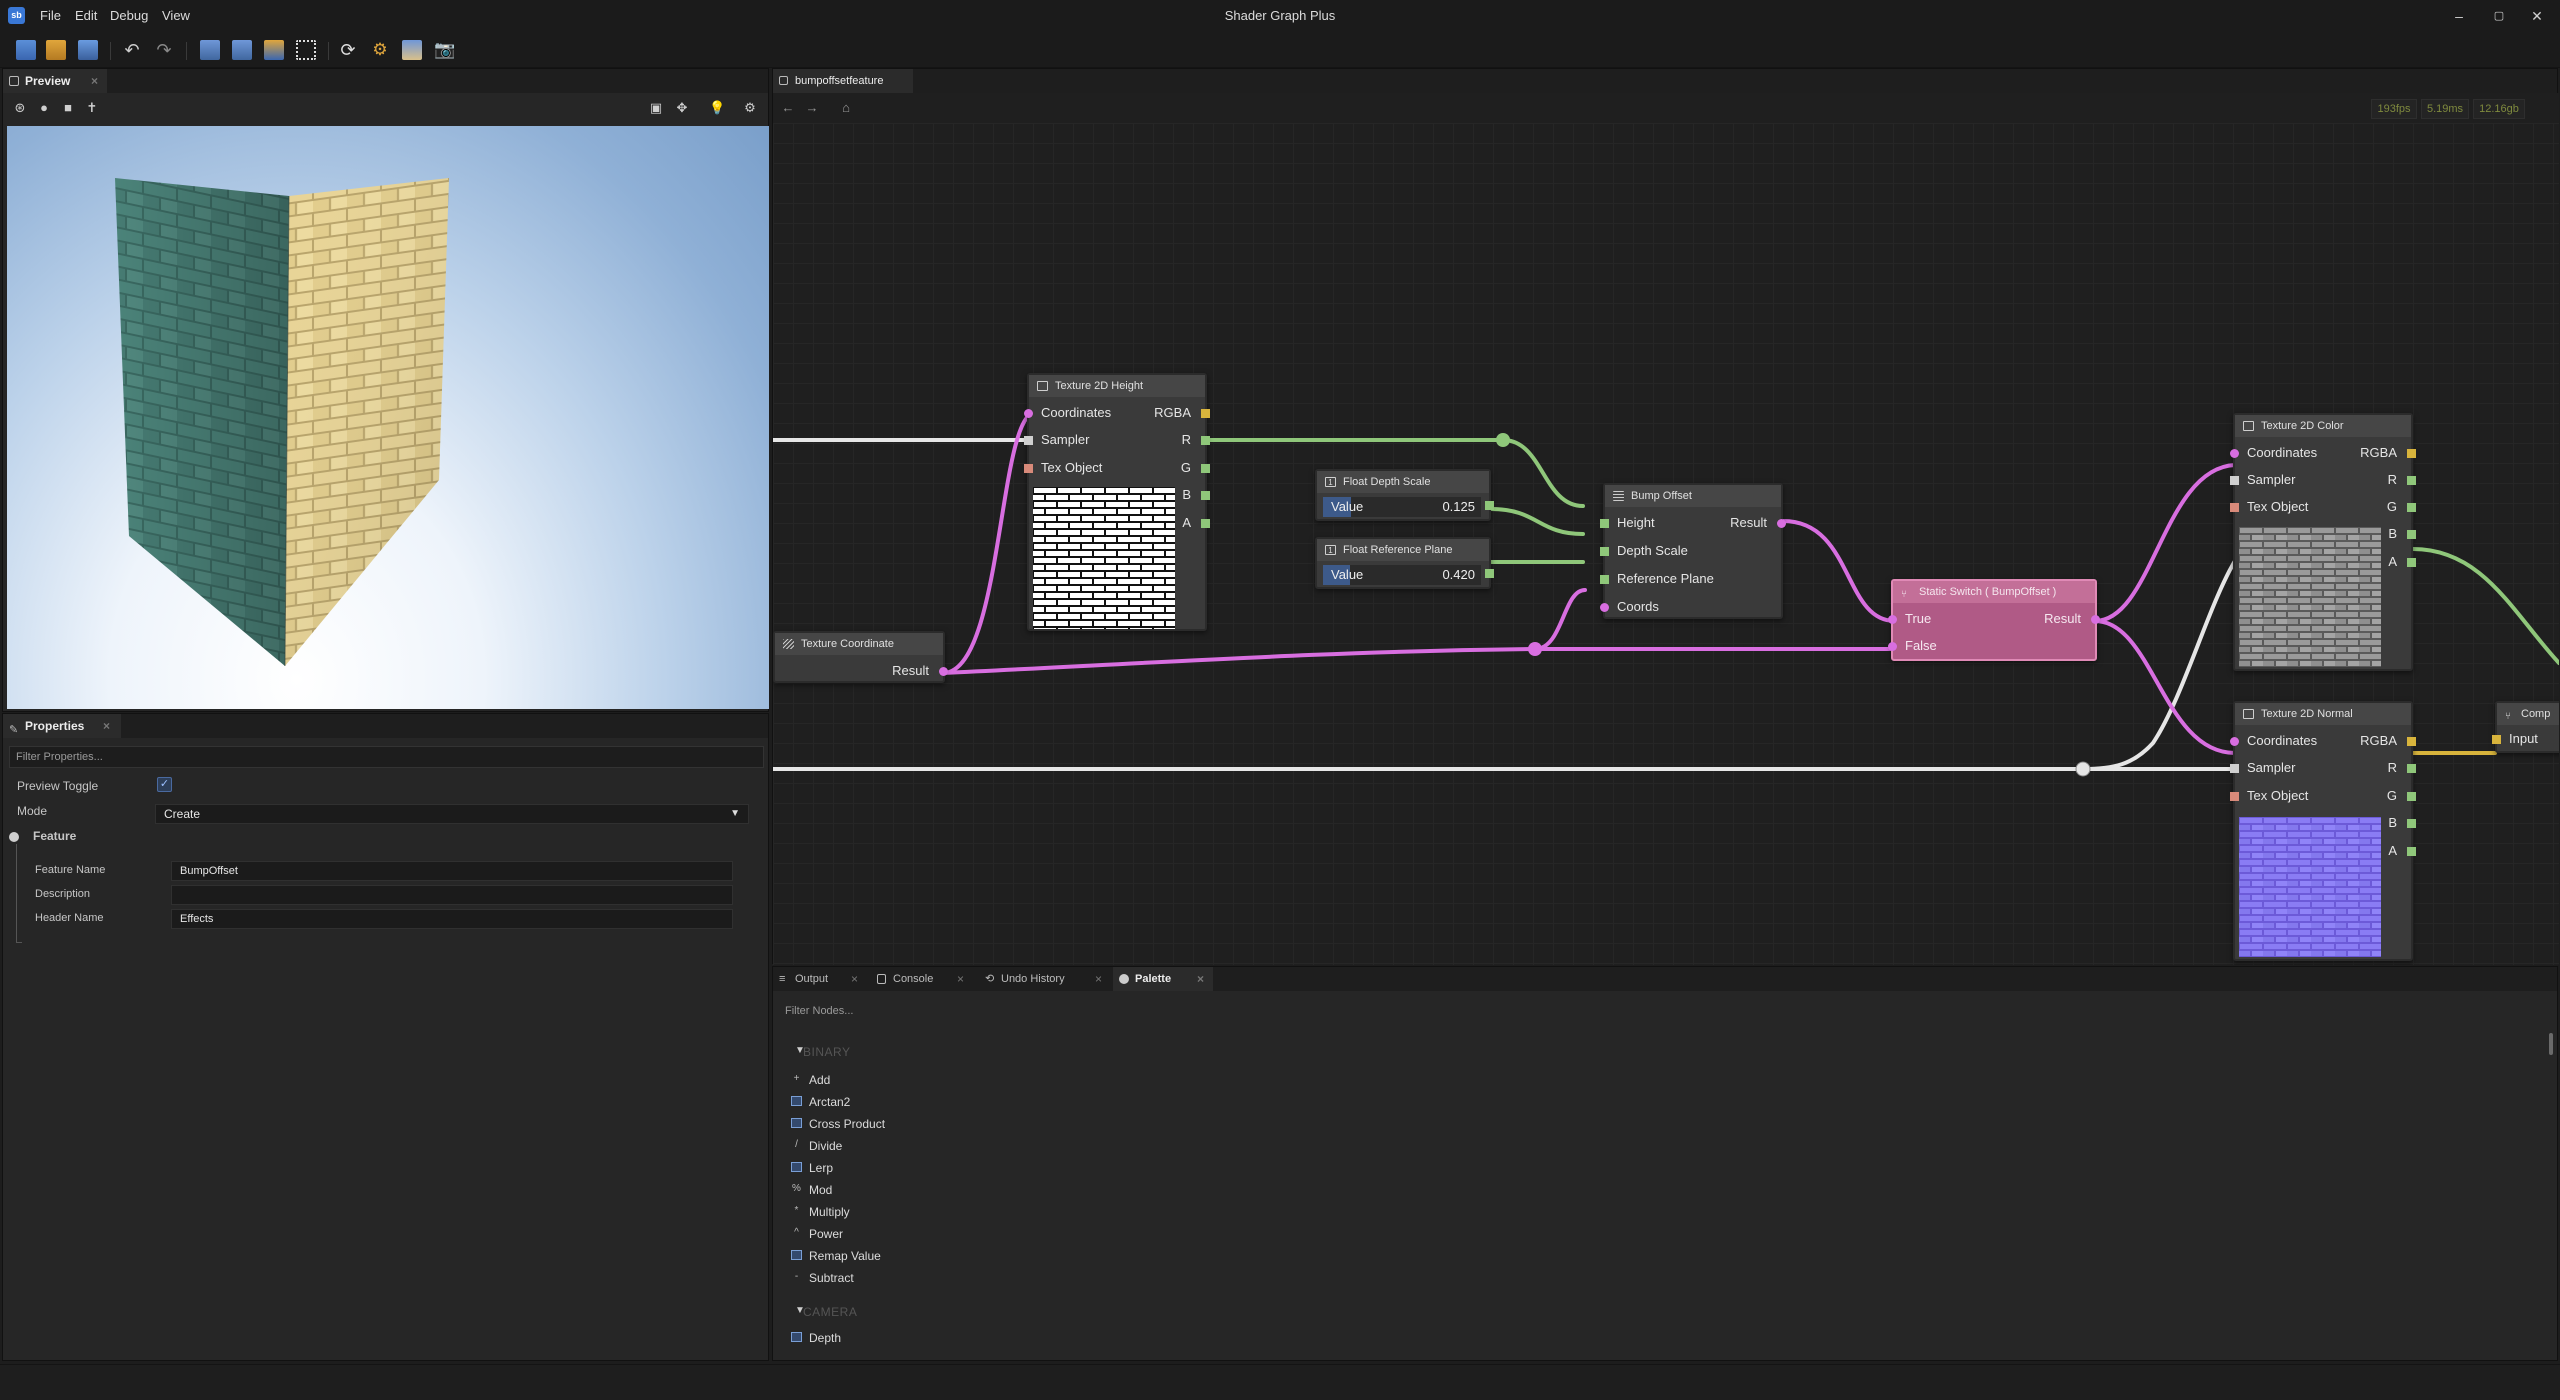 This screenshot has height=1400, width=2560. Describe the element at coordinates (1636, 522) in the screenshot. I see `pin-height: Height` at that location.